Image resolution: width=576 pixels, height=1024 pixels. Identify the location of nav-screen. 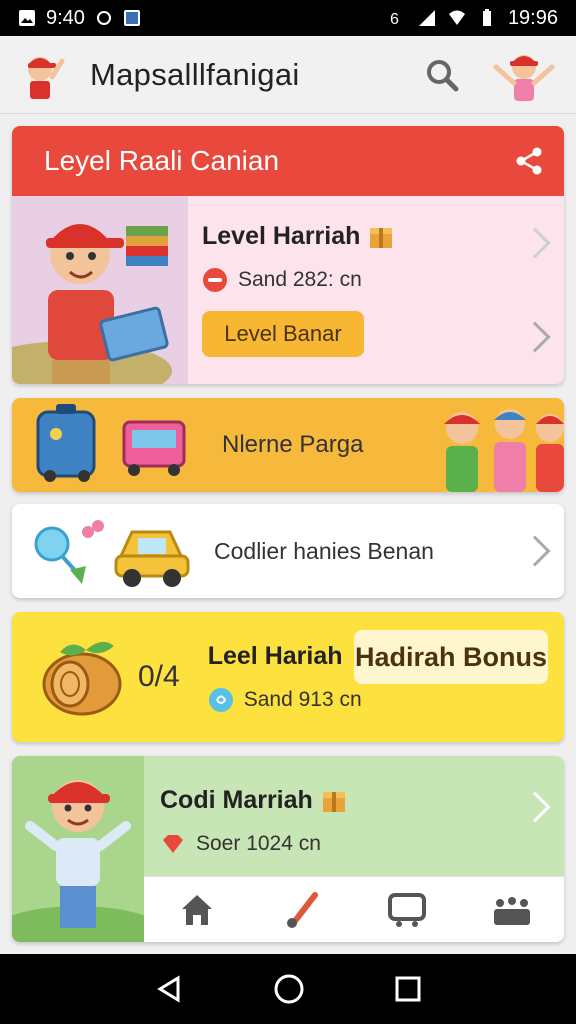
(407, 910).